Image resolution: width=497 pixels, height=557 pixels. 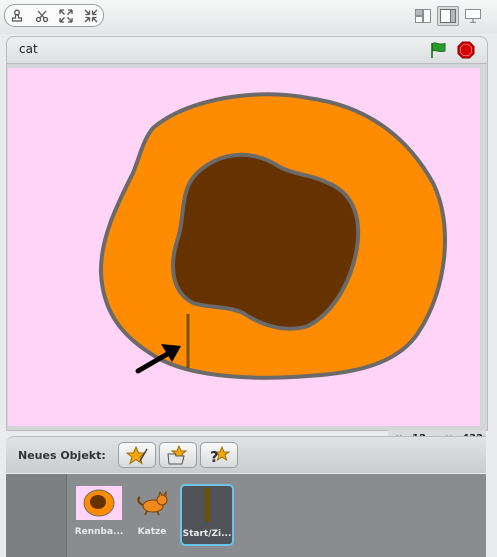 What do you see at coordinates (99, 503) in the screenshot?
I see `rennbahn-thumbnail-image` at bounding box center [99, 503].